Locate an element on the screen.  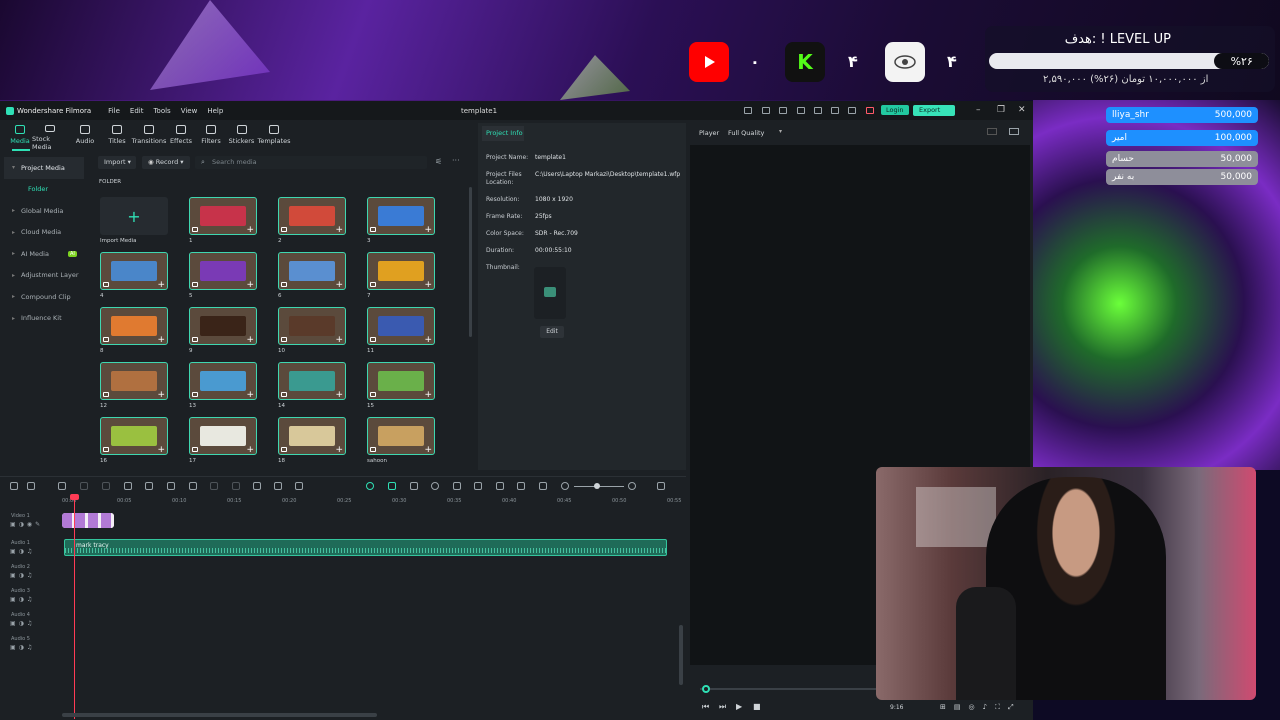
sidebar-item-adjustment-layer: ▸ Adjustment Layer is located at coordinates (44, 276).